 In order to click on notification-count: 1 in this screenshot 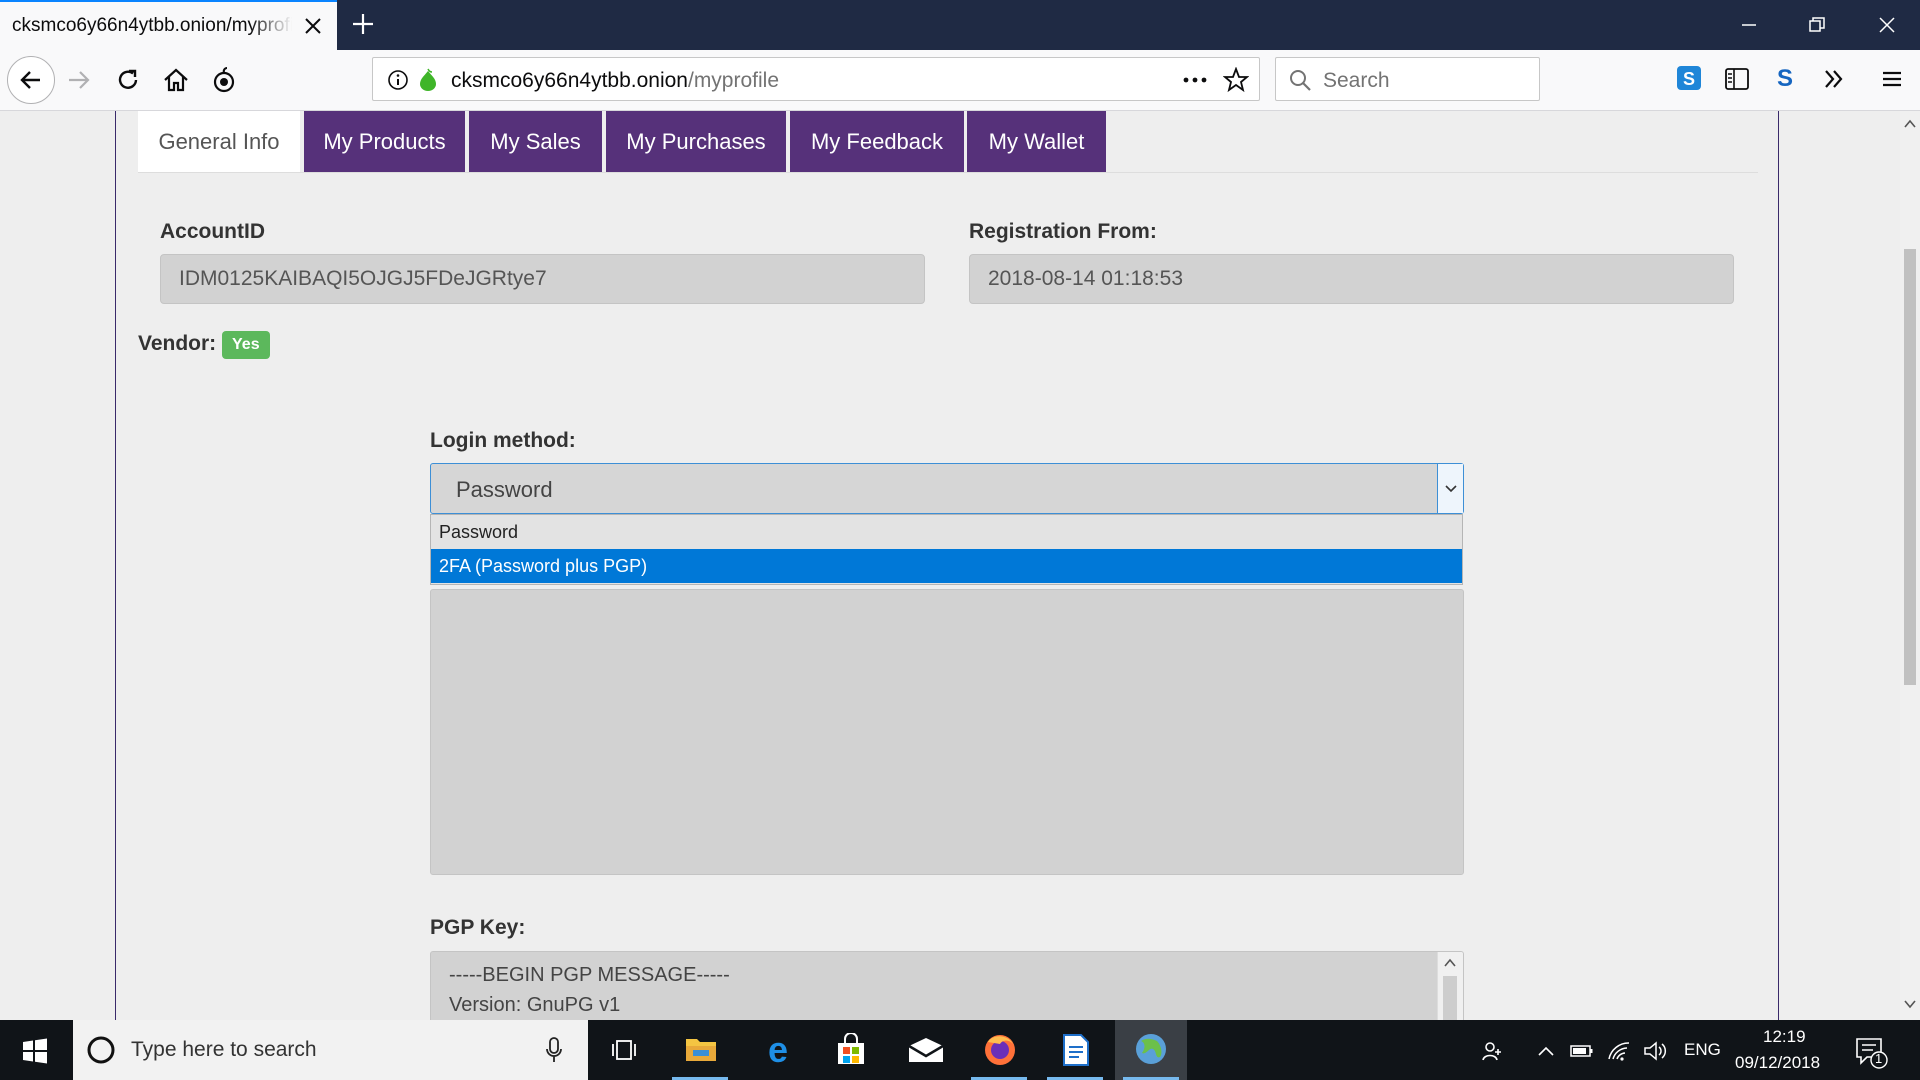, I will do `click(1879, 1058)`.